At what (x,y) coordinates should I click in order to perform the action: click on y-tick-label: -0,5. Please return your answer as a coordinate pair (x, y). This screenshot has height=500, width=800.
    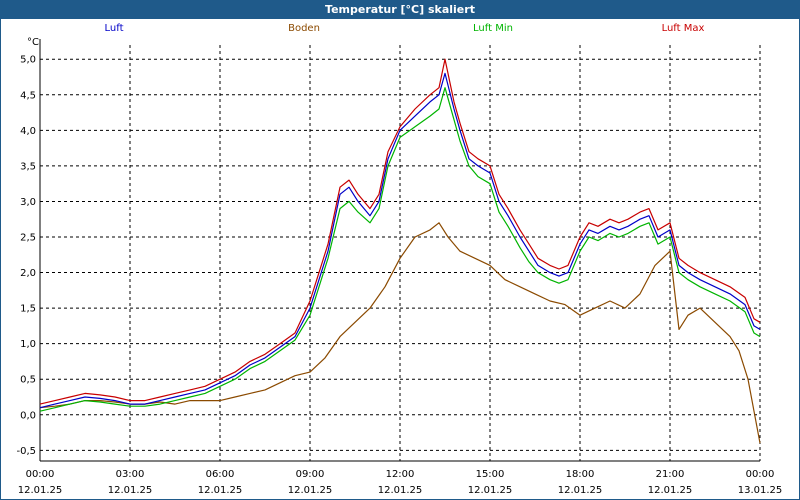
    Looking at the image, I should click on (26, 451).